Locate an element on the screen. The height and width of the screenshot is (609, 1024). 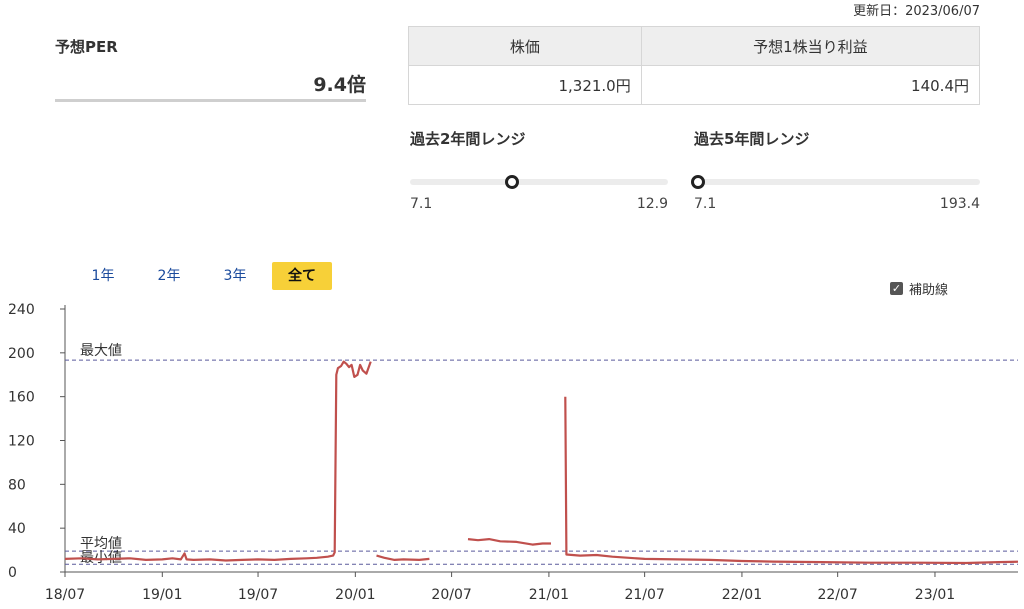
range-2year-title: 過去2年間レンジ is located at coordinates (468, 139).